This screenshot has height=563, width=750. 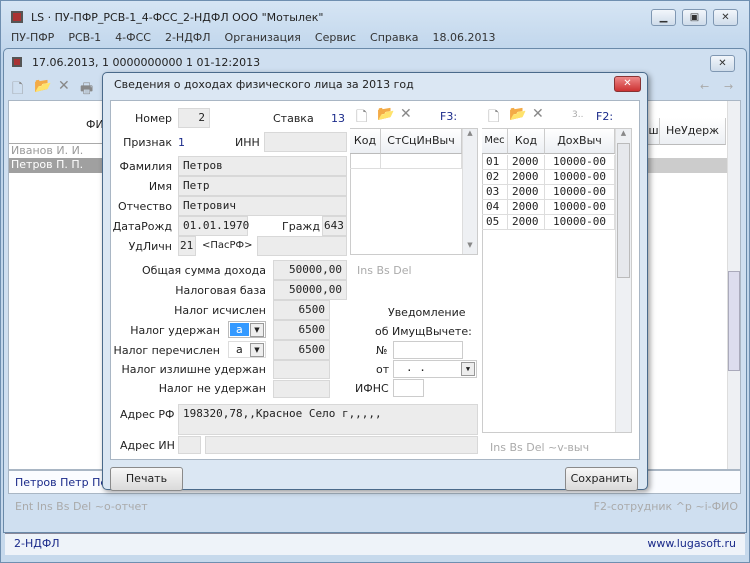 What do you see at coordinates (144, 206) in the screenshot?
I see `otchestvo-label: Отчество` at bounding box center [144, 206].